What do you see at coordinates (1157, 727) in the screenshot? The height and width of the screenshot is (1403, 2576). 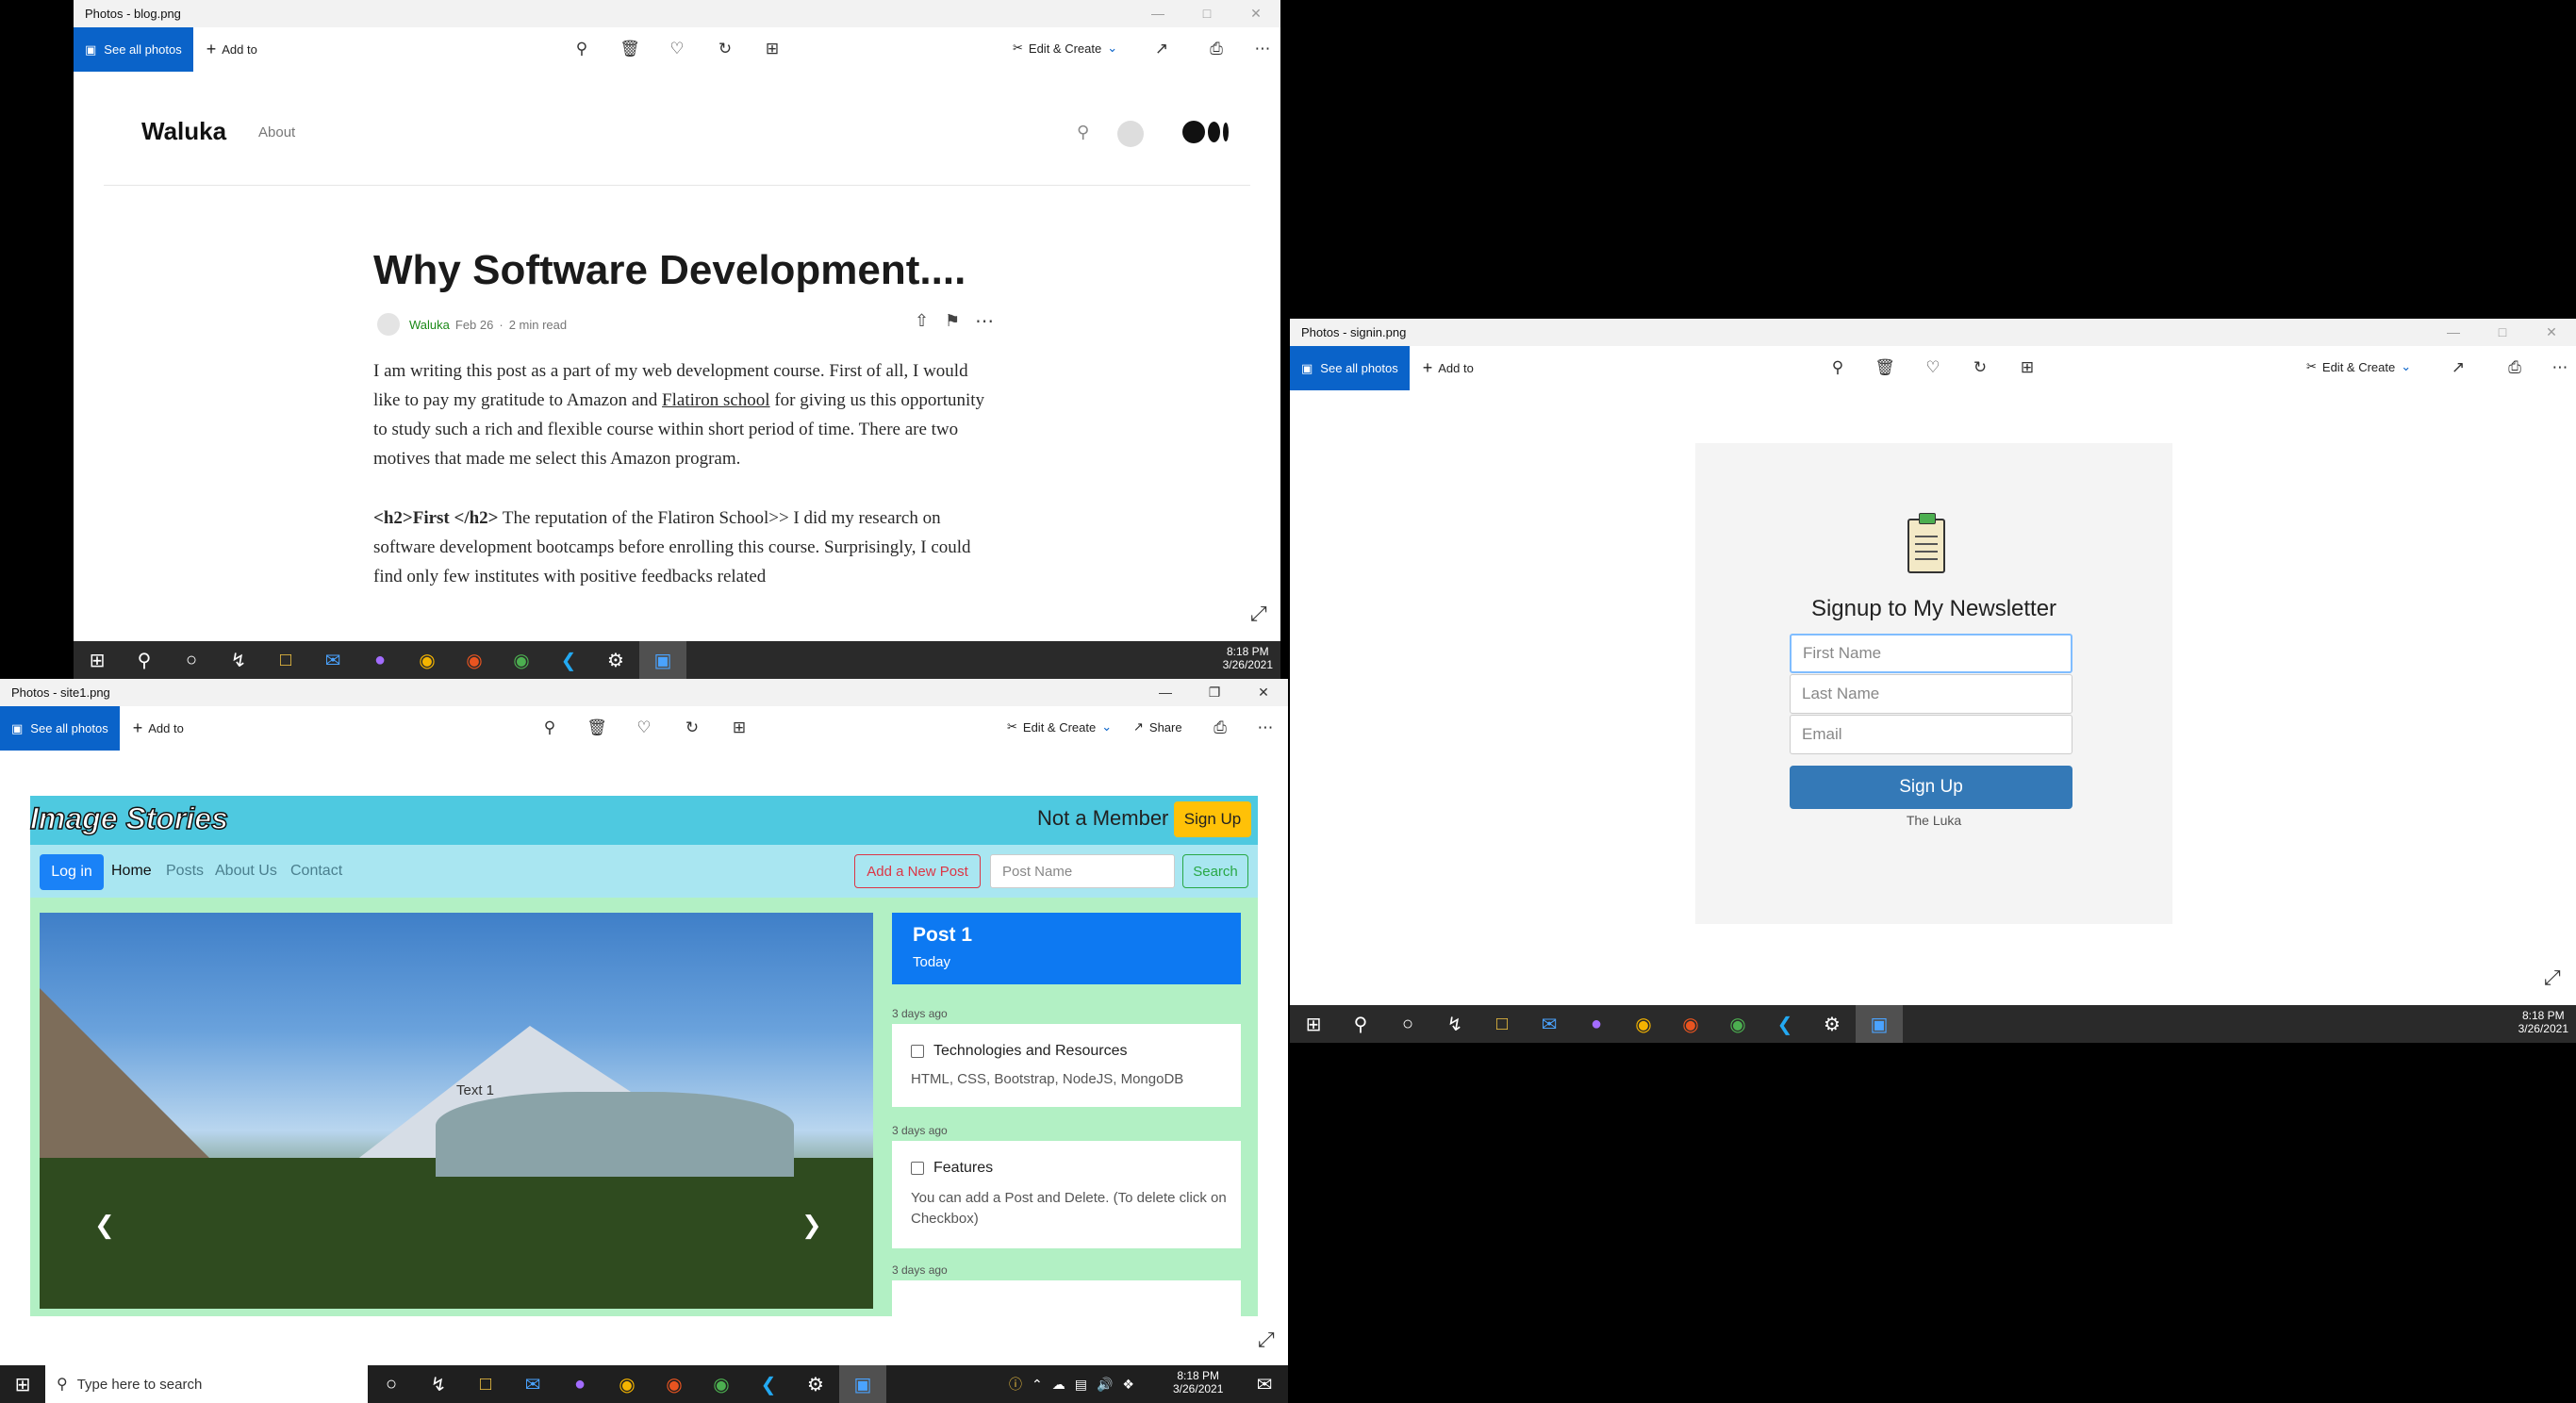 I see `share-button: ↗ Share` at bounding box center [1157, 727].